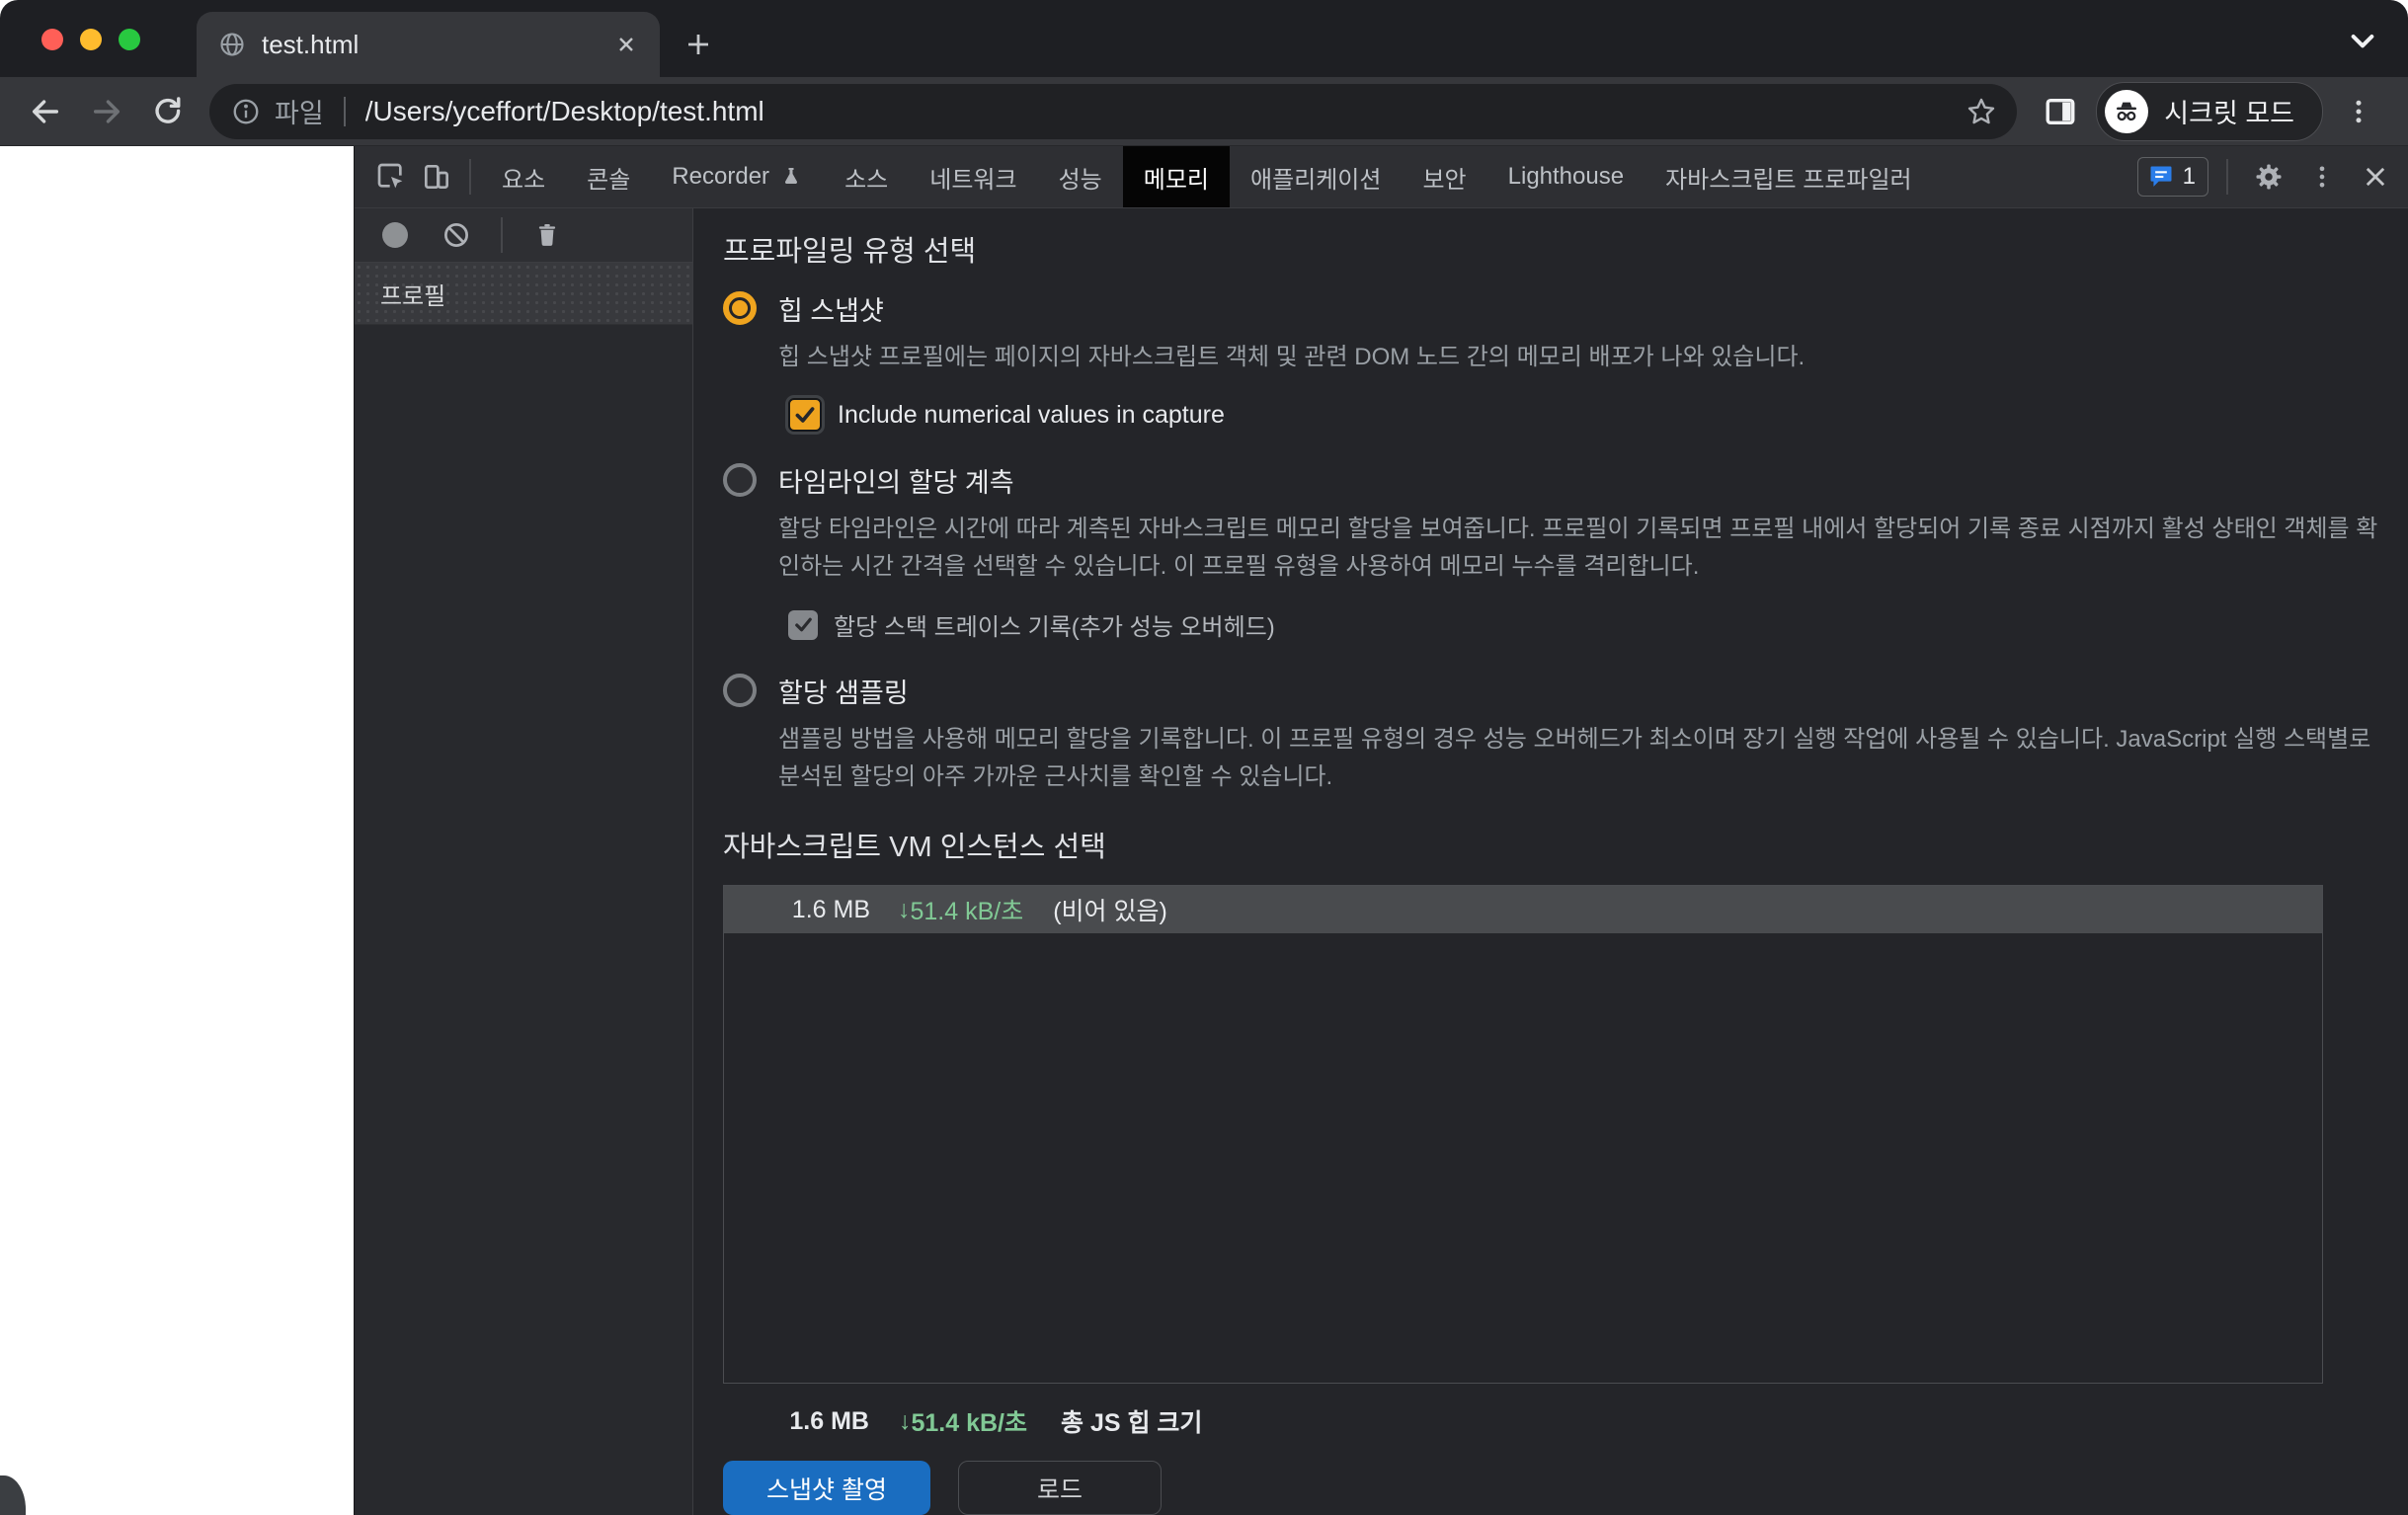  What do you see at coordinates (168, 112) in the screenshot?
I see `reload-icon` at bounding box center [168, 112].